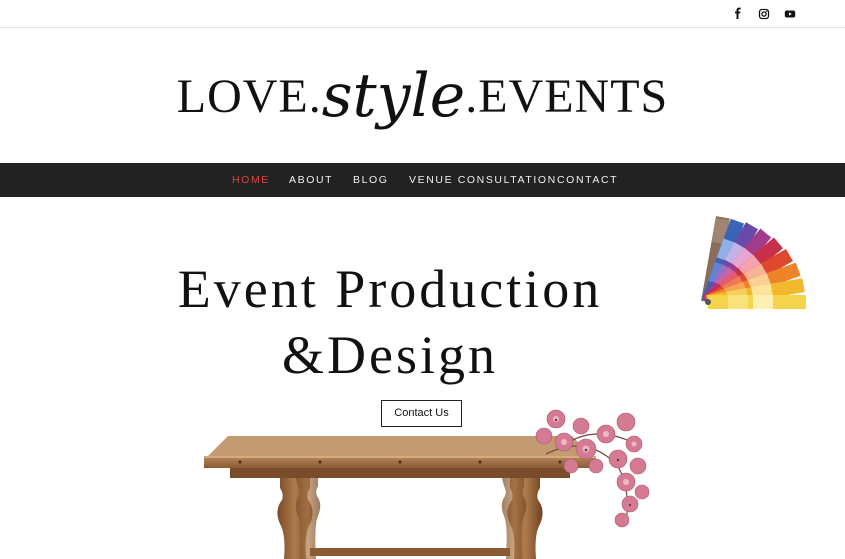 The height and width of the screenshot is (559, 845). I want to click on instagram-icon, so click(764, 14).